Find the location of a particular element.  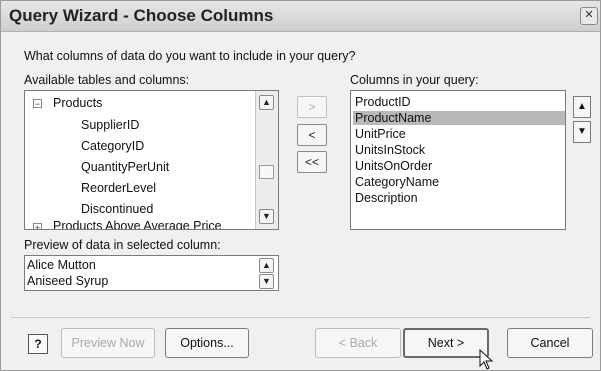

list-item: CategoryName is located at coordinates (397, 182).